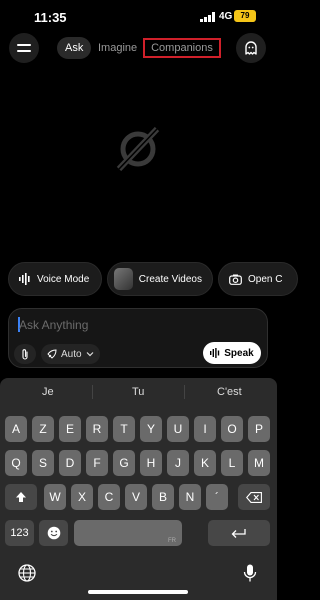 The width and height of the screenshot is (320, 600). I want to click on key-u: U, so click(178, 429).